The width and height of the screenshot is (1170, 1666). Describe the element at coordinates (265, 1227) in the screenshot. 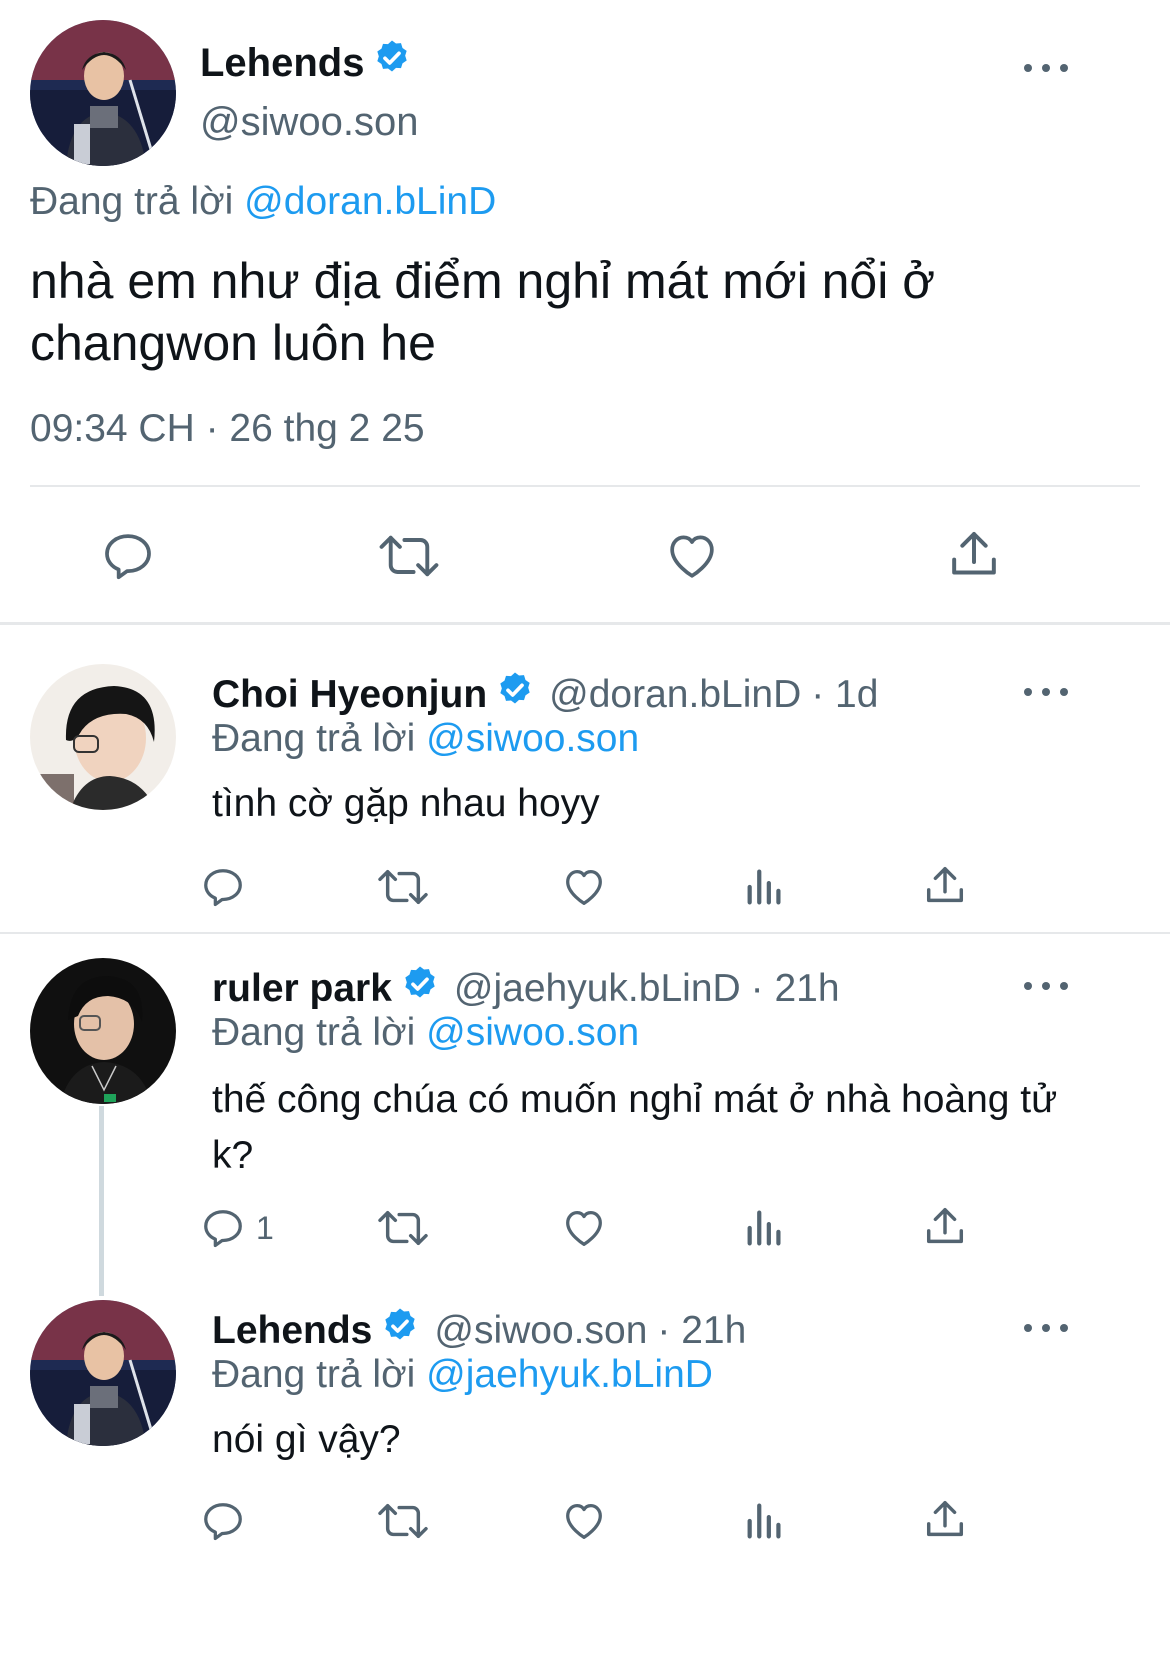

I see `reply-count: 1` at that location.